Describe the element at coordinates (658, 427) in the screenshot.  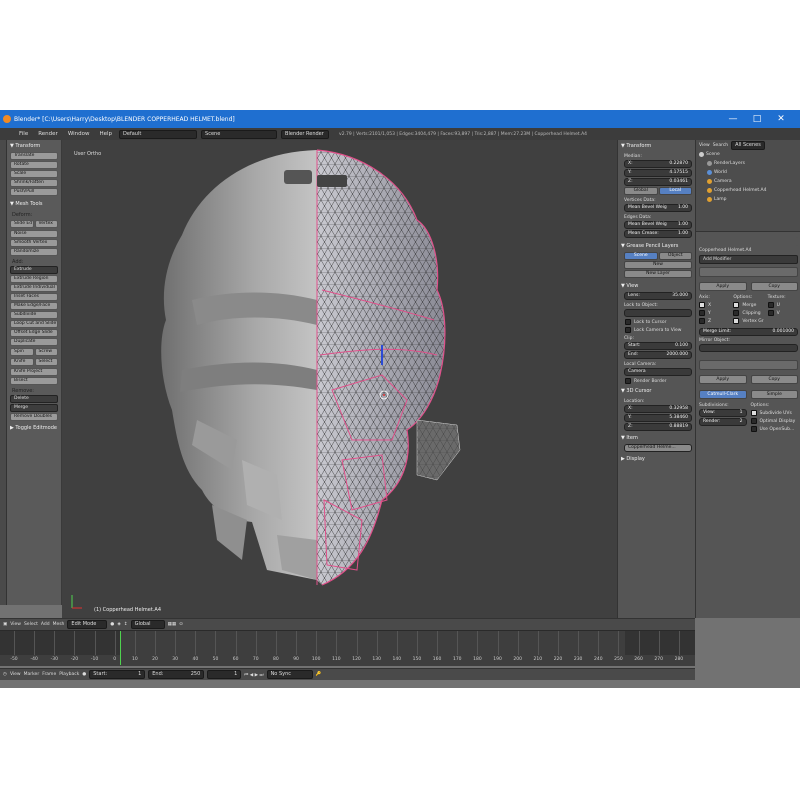
I see `cursor-z-field: Z: 0.88819` at that location.